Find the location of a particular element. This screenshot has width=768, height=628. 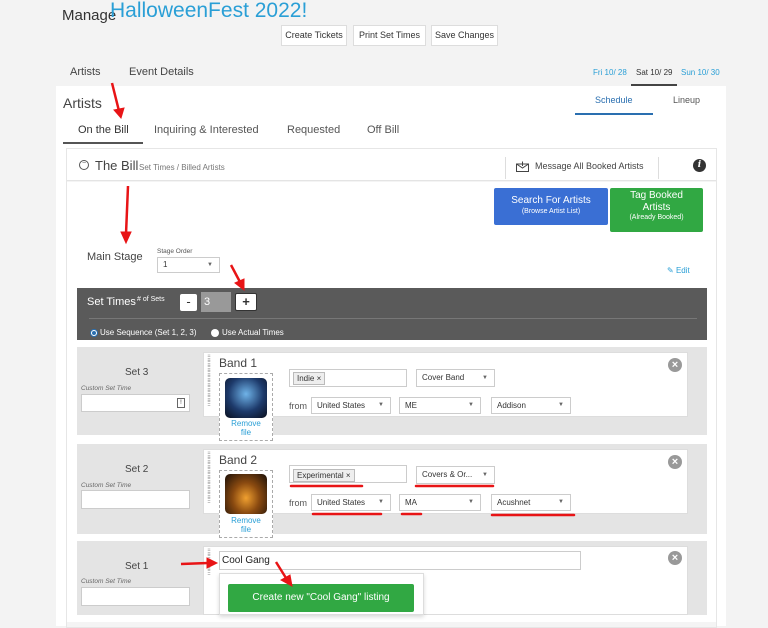

state-select: ME ▼ is located at coordinates (440, 405).